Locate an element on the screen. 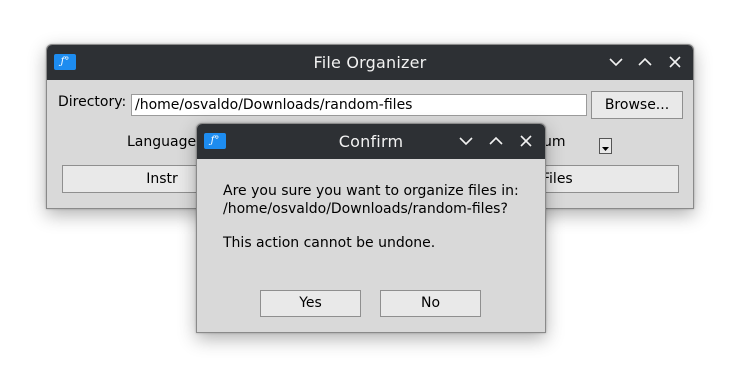  language-dropdown-value: um is located at coordinates (554, 142).